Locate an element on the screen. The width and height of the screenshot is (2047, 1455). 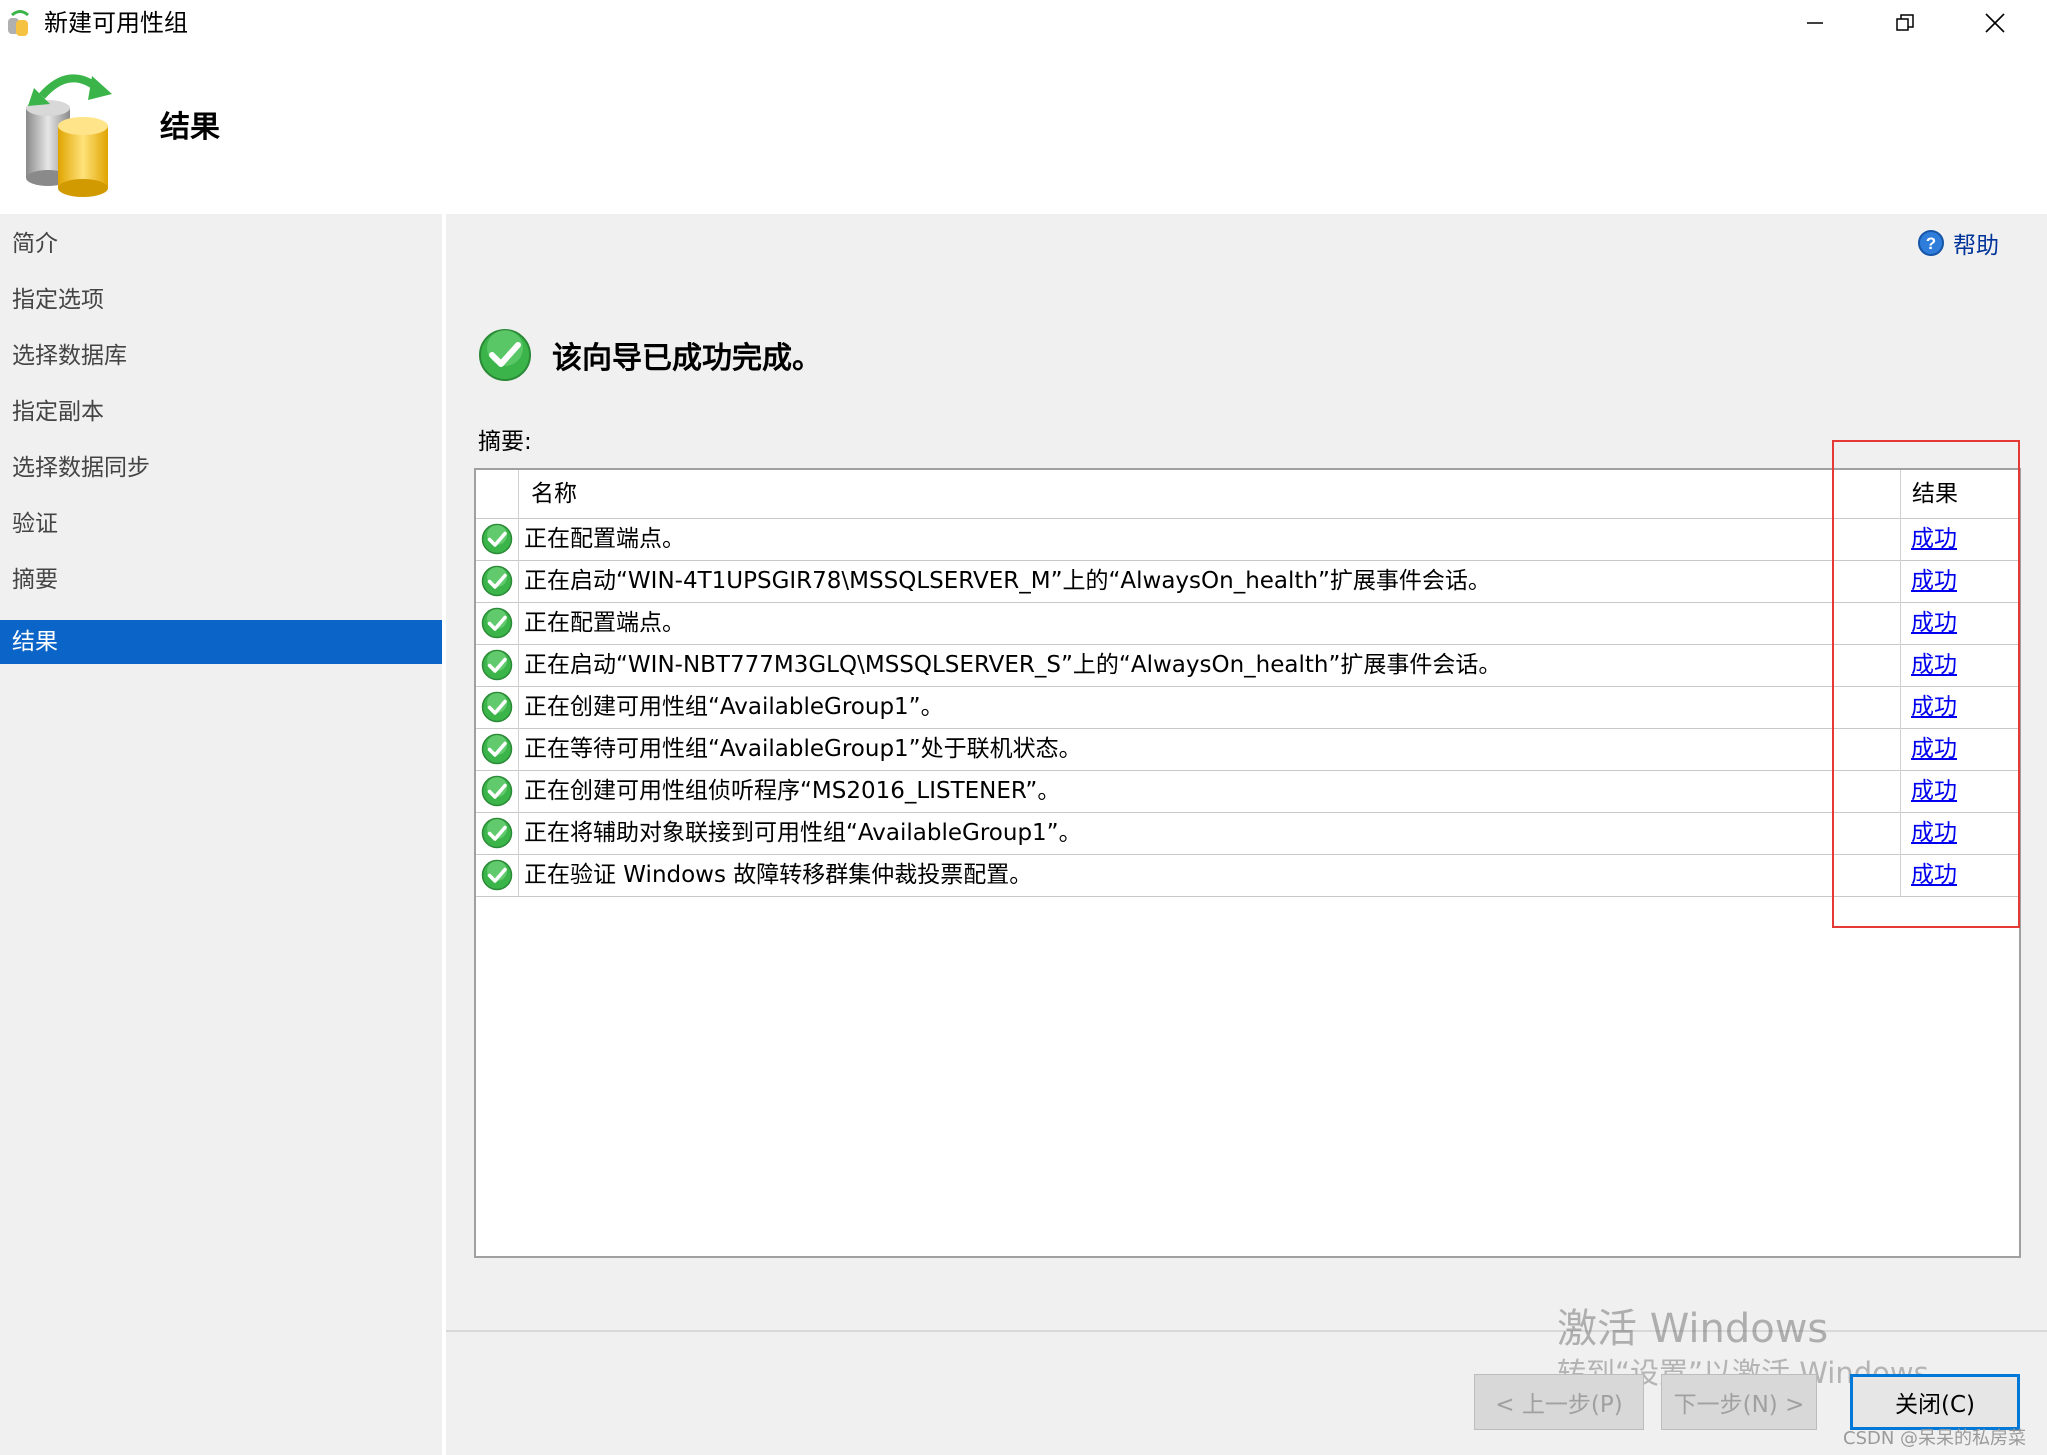
sidebar-item-results: 结果 is located at coordinates (221, 642).